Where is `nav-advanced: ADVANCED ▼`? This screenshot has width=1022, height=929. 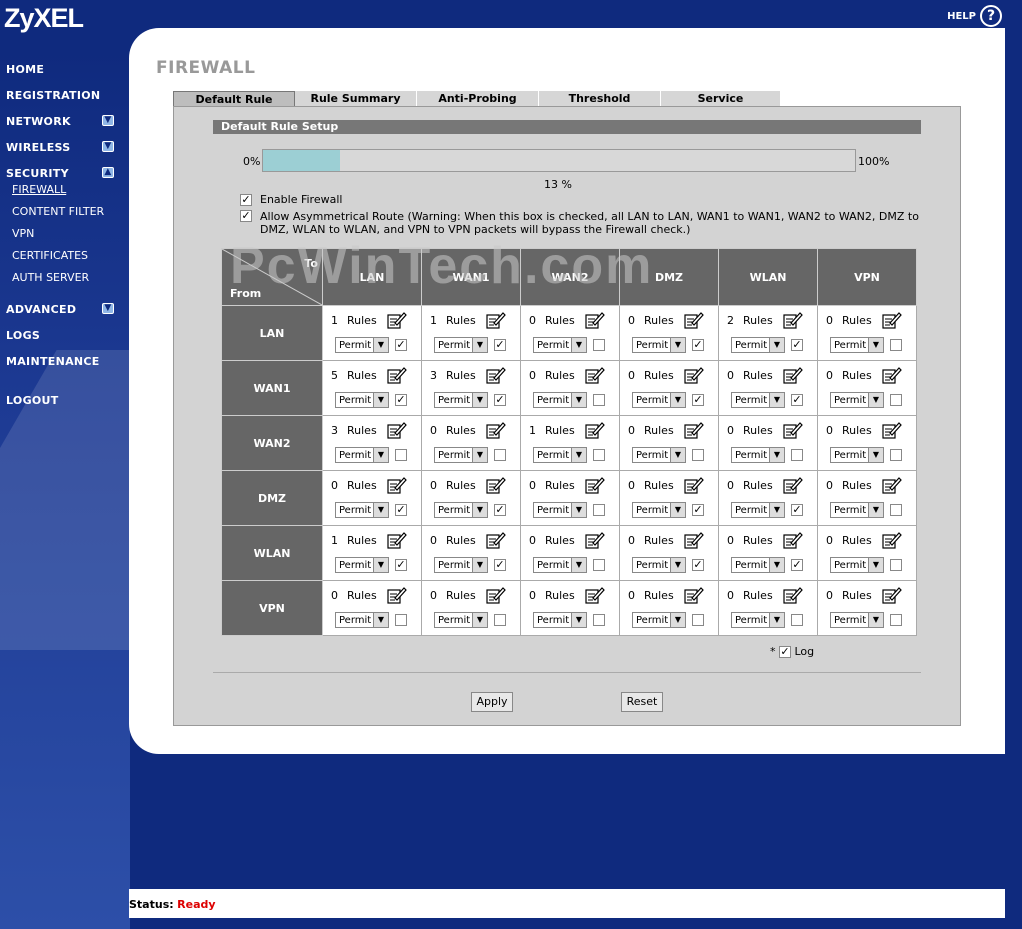
nav-advanced: ADVANCED ▼ is located at coordinates (62, 309).